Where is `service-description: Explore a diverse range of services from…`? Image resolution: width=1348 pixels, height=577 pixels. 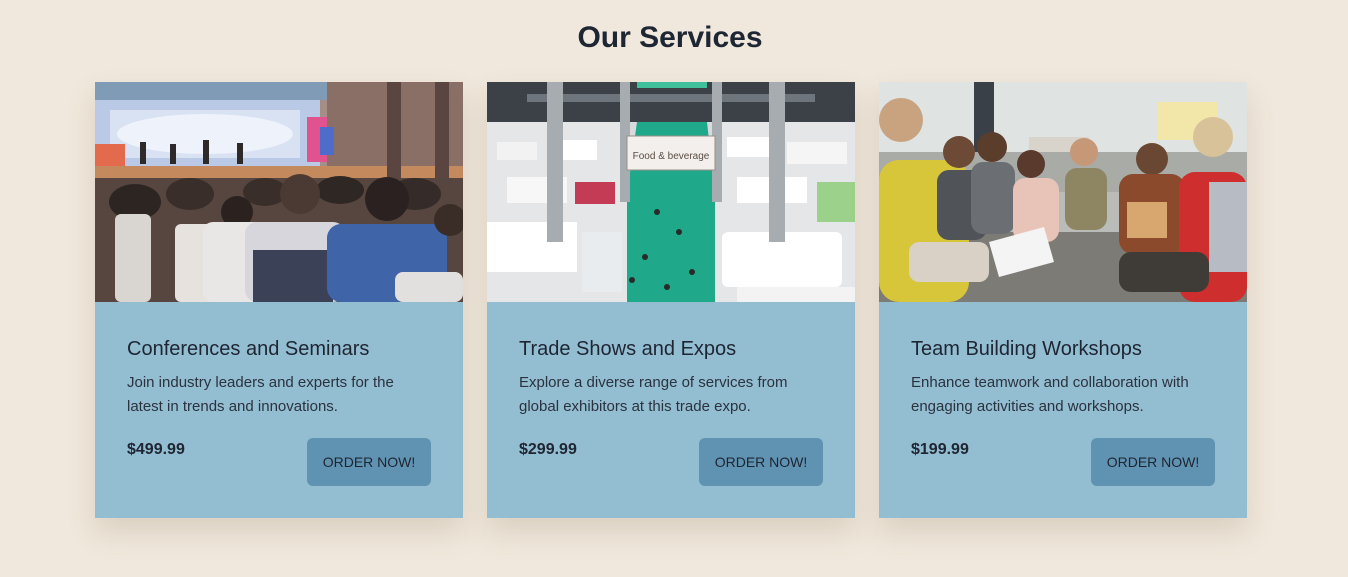 service-description: Explore a diverse range of services from… is located at coordinates (653, 394).